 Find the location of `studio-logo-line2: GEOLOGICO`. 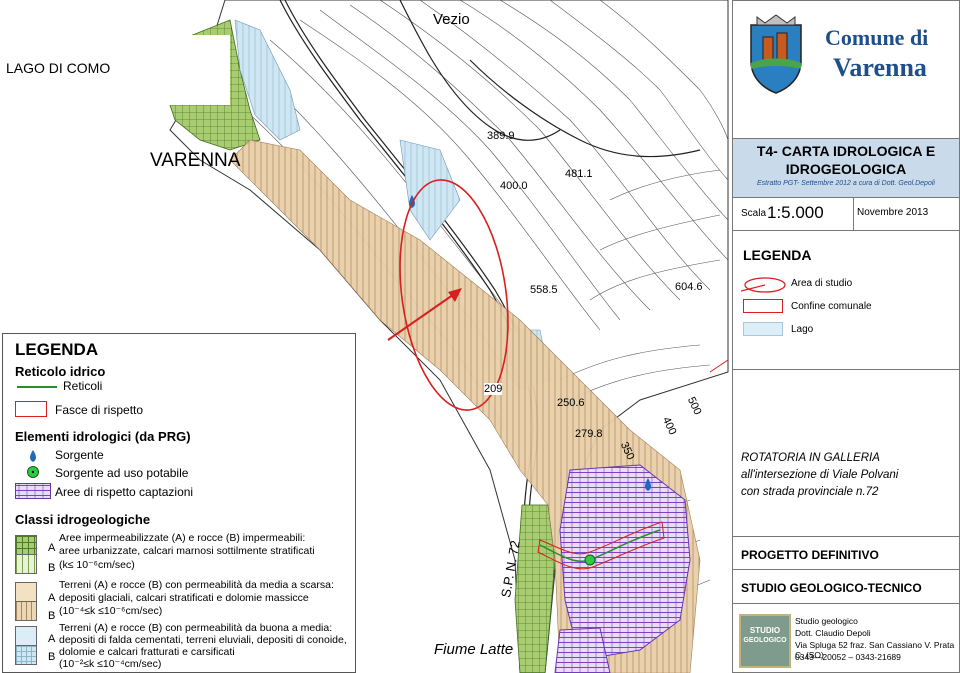

studio-logo-line2: GEOLOGICO is located at coordinates (765, 640).